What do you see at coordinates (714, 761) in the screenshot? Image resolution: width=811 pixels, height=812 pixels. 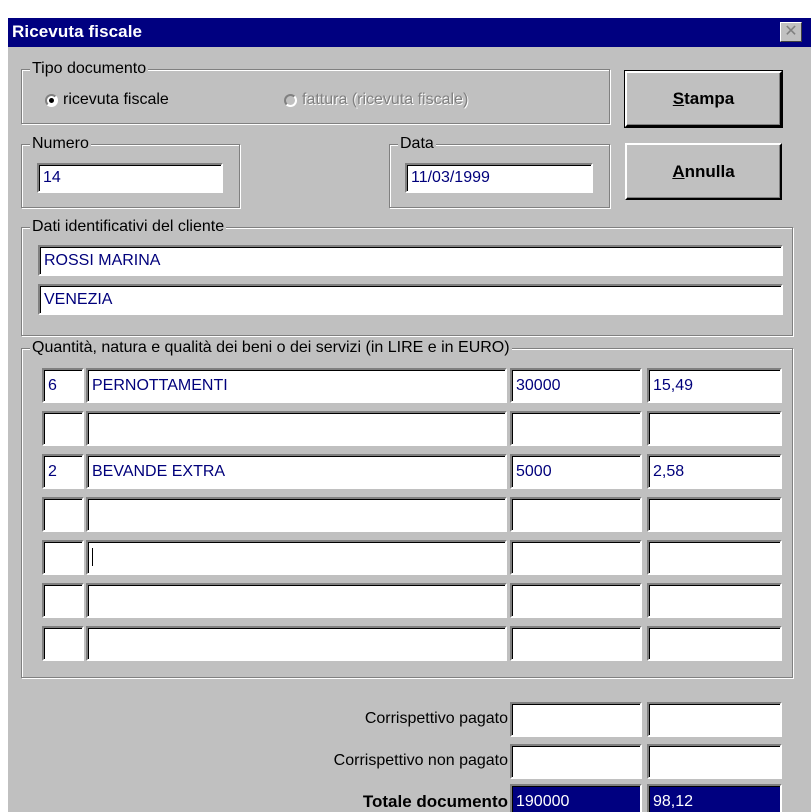 I see `non-pagato-euro-field` at bounding box center [714, 761].